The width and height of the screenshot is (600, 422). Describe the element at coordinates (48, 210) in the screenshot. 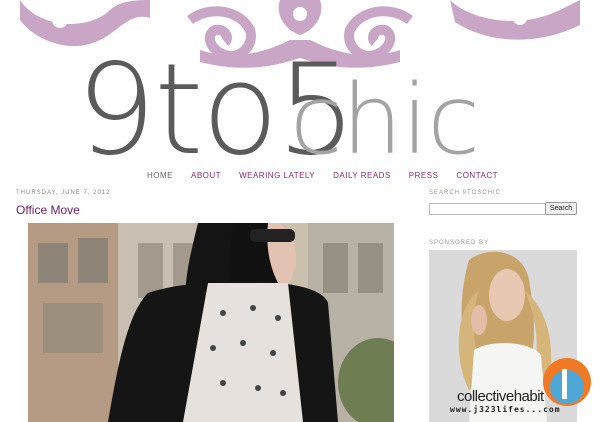

I see `post-title: Office Move` at that location.